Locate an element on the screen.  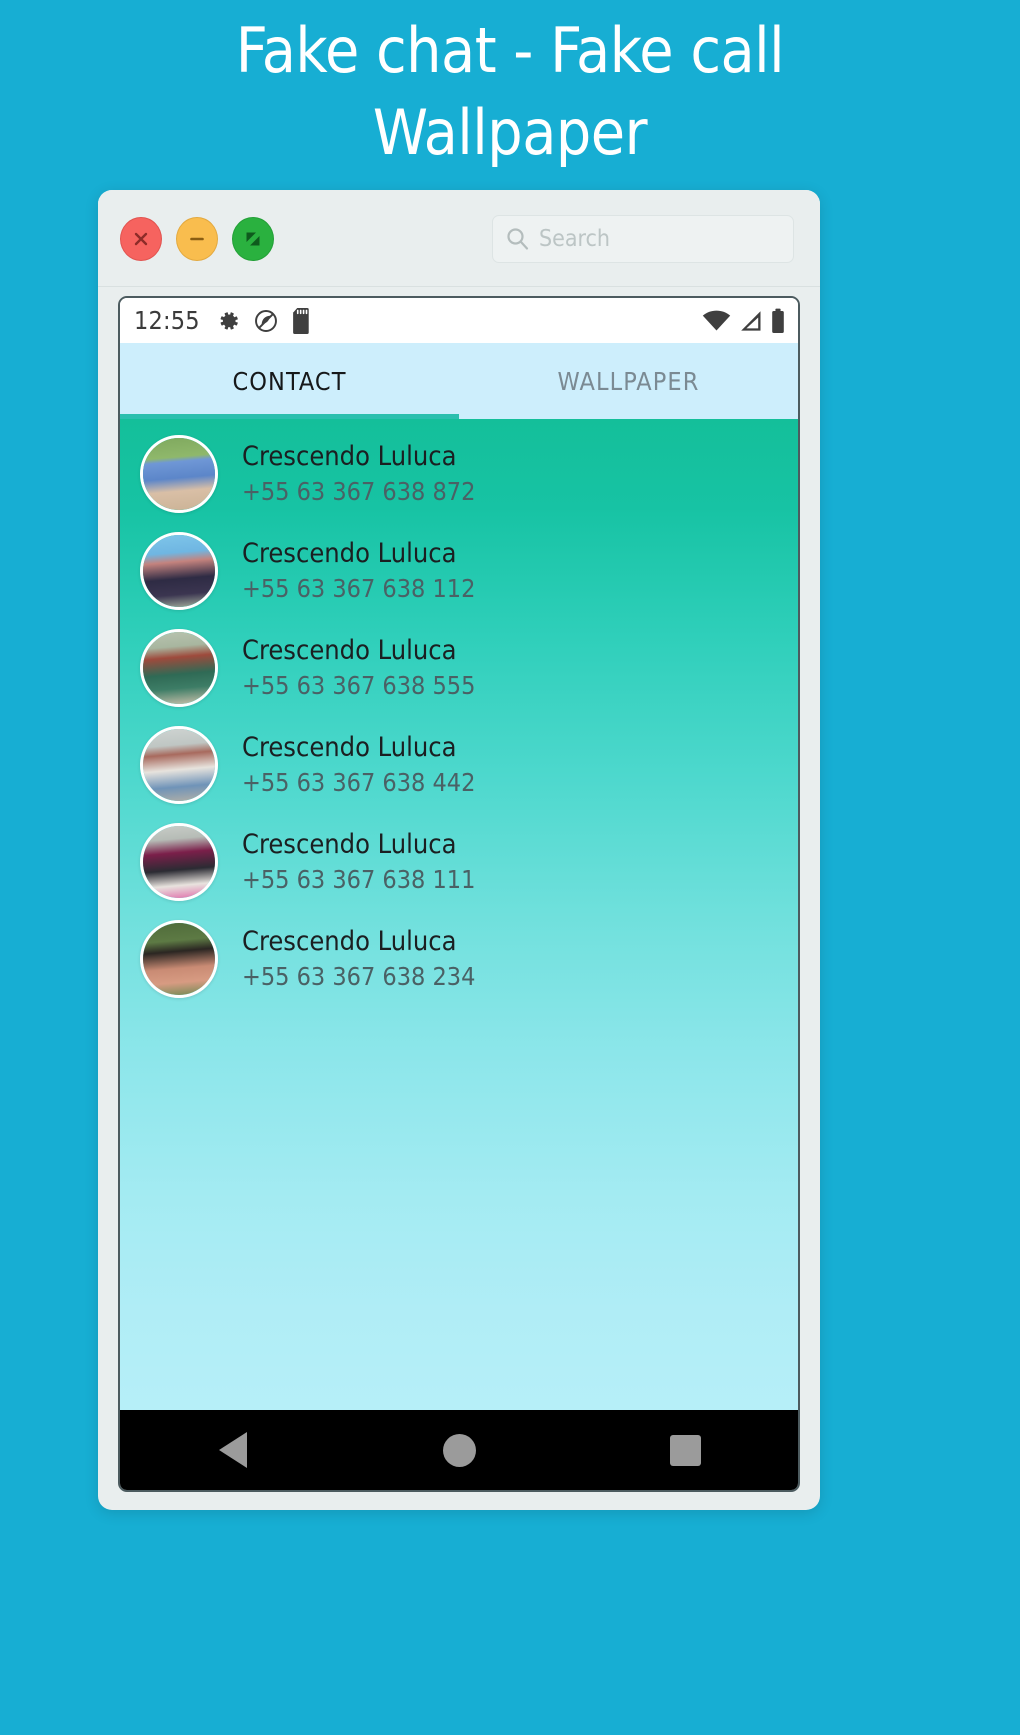
contact-text: Crescendo Luluca +55 63 367 638 872 is located at coordinates (358, 474).